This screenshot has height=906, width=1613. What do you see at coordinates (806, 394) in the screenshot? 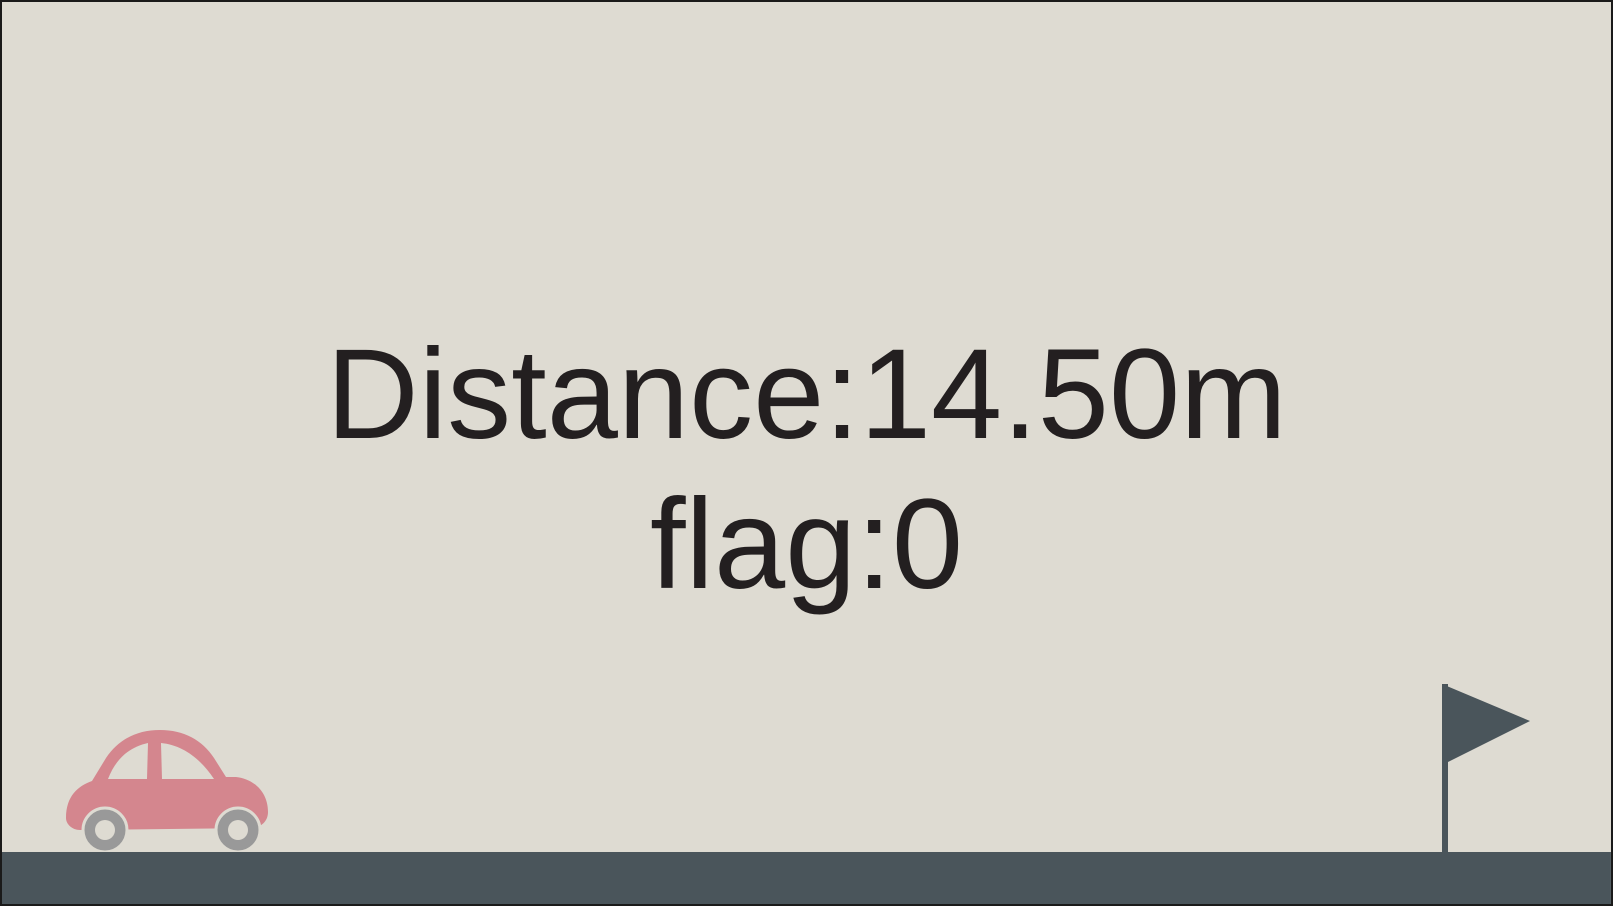
I see `distance-readout: Distance:14.50m` at bounding box center [806, 394].